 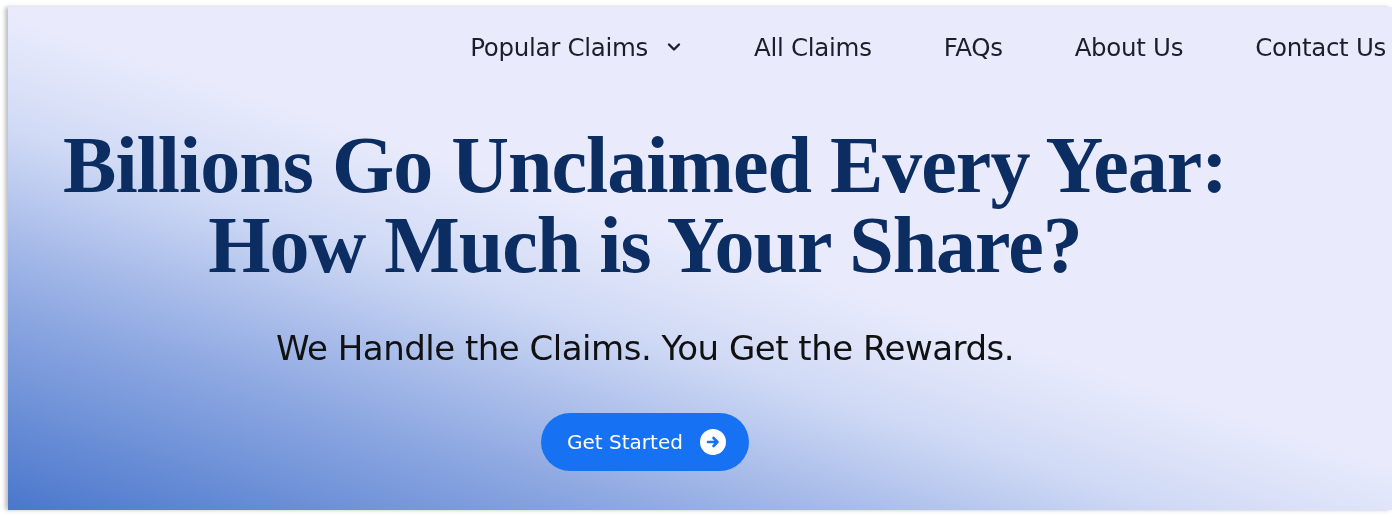 I want to click on nav-link: FAQs, so click(x=973, y=47).